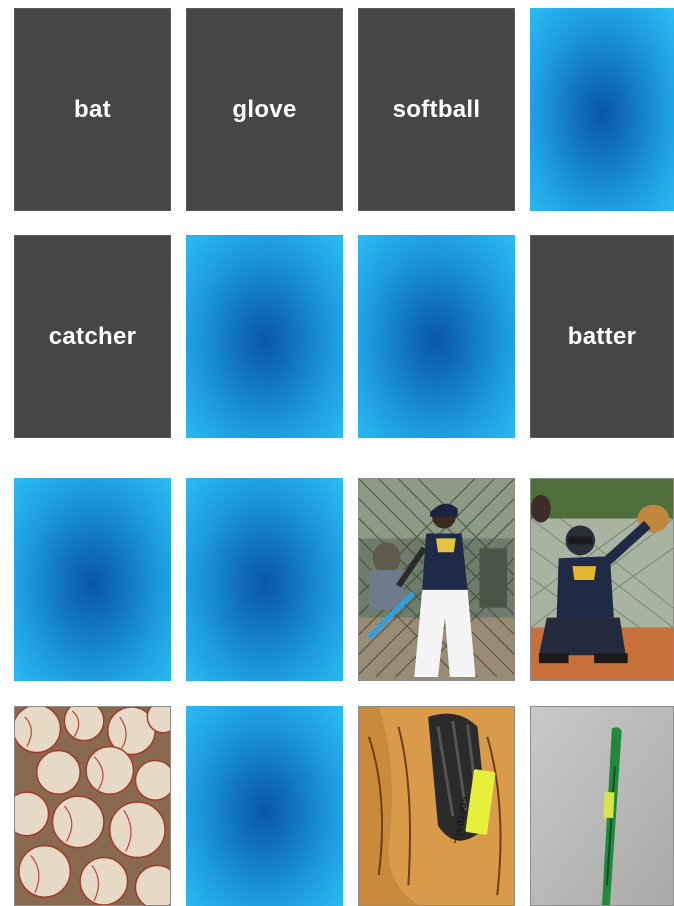  I want to click on catcher-photo-image, so click(602, 579).